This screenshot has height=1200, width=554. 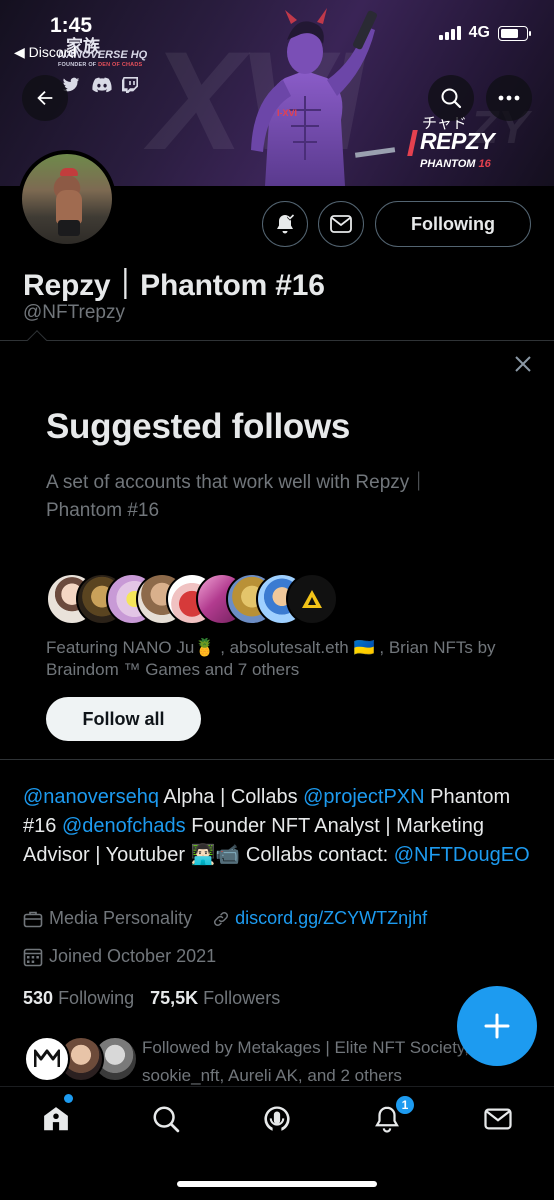 What do you see at coordinates (123, 719) in the screenshot?
I see `follow-all-button: Follow all` at bounding box center [123, 719].